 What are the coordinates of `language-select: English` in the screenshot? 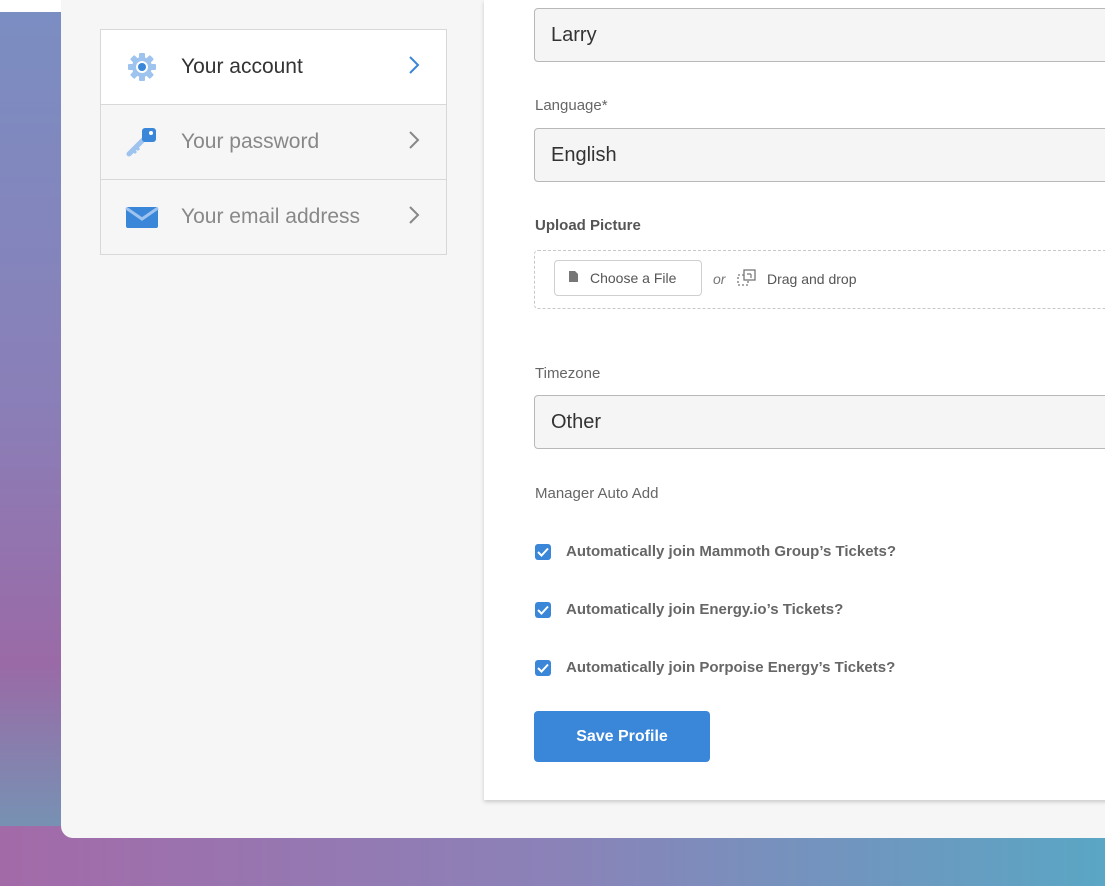 It's located at (819, 155).